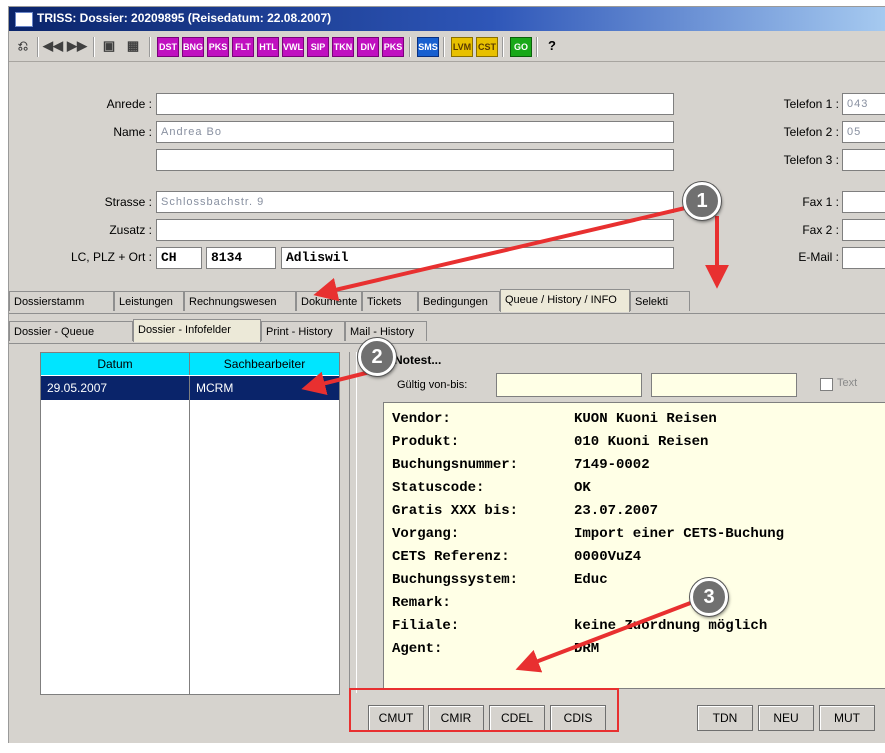 This screenshot has height=753, width=885. What do you see at coordinates (197, 330) in the screenshot?
I see `subtab-dossier-infofelder: Dossier - Infofelder` at bounding box center [197, 330].